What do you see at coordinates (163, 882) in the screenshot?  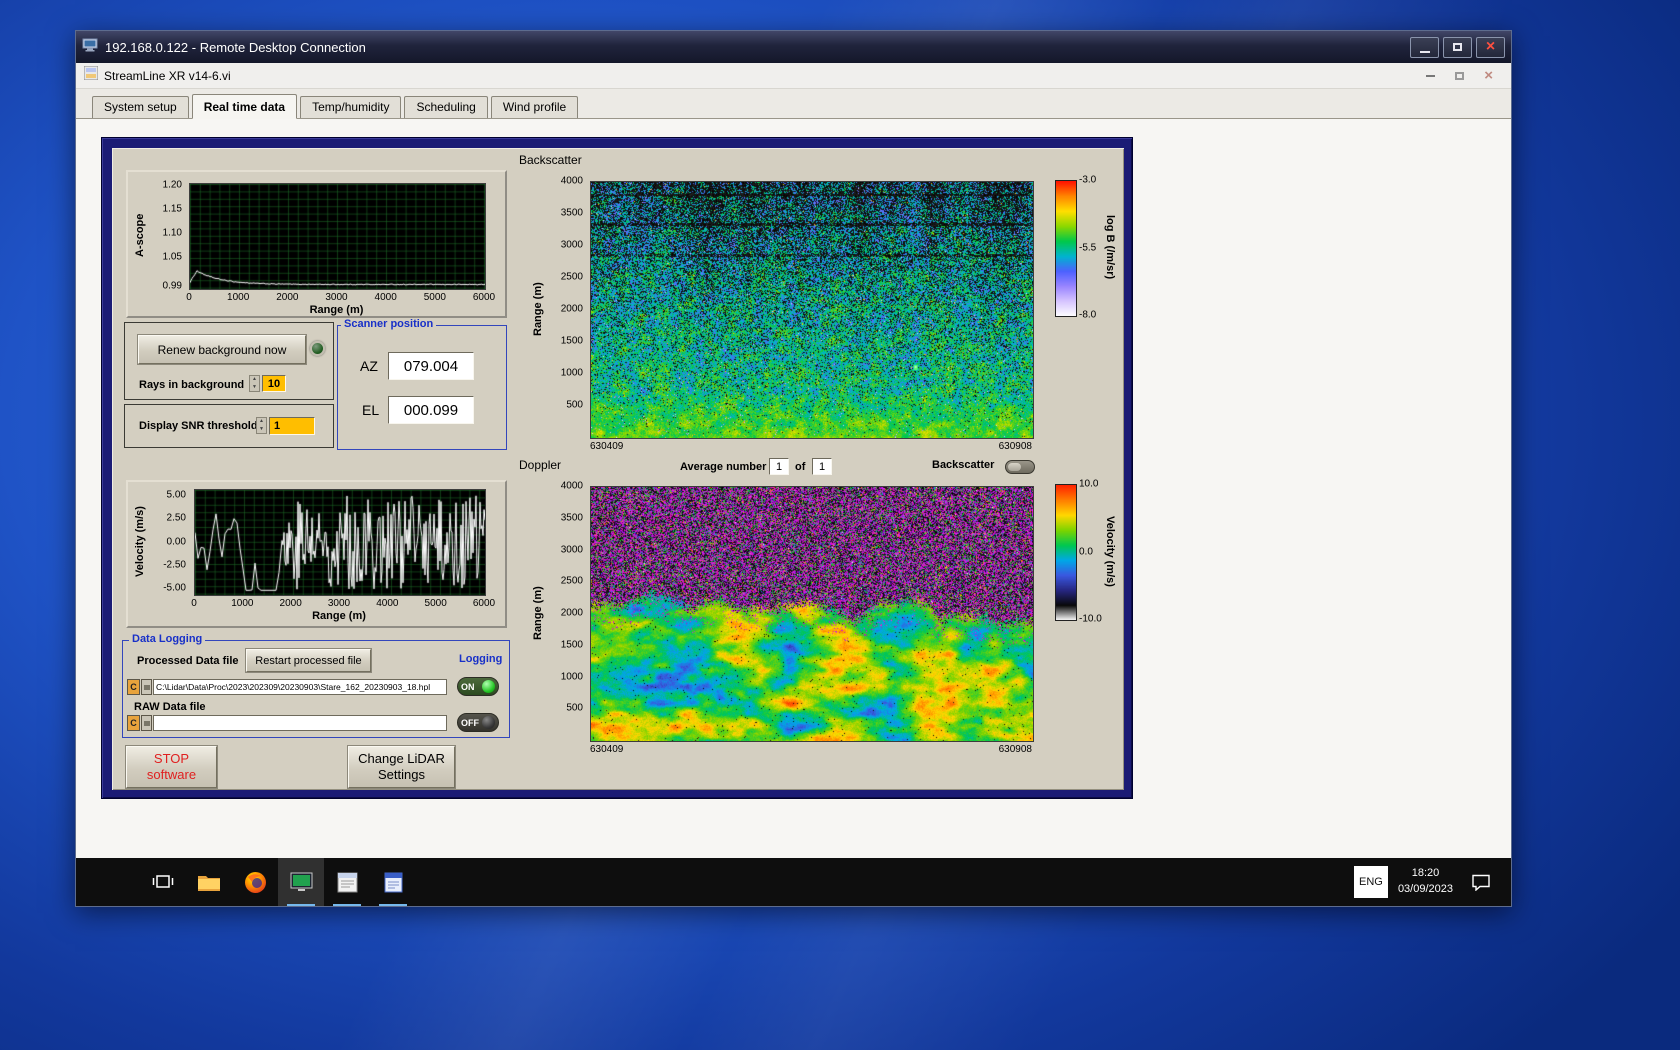 I see `task-view-icon` at bounding box center [163, 882].